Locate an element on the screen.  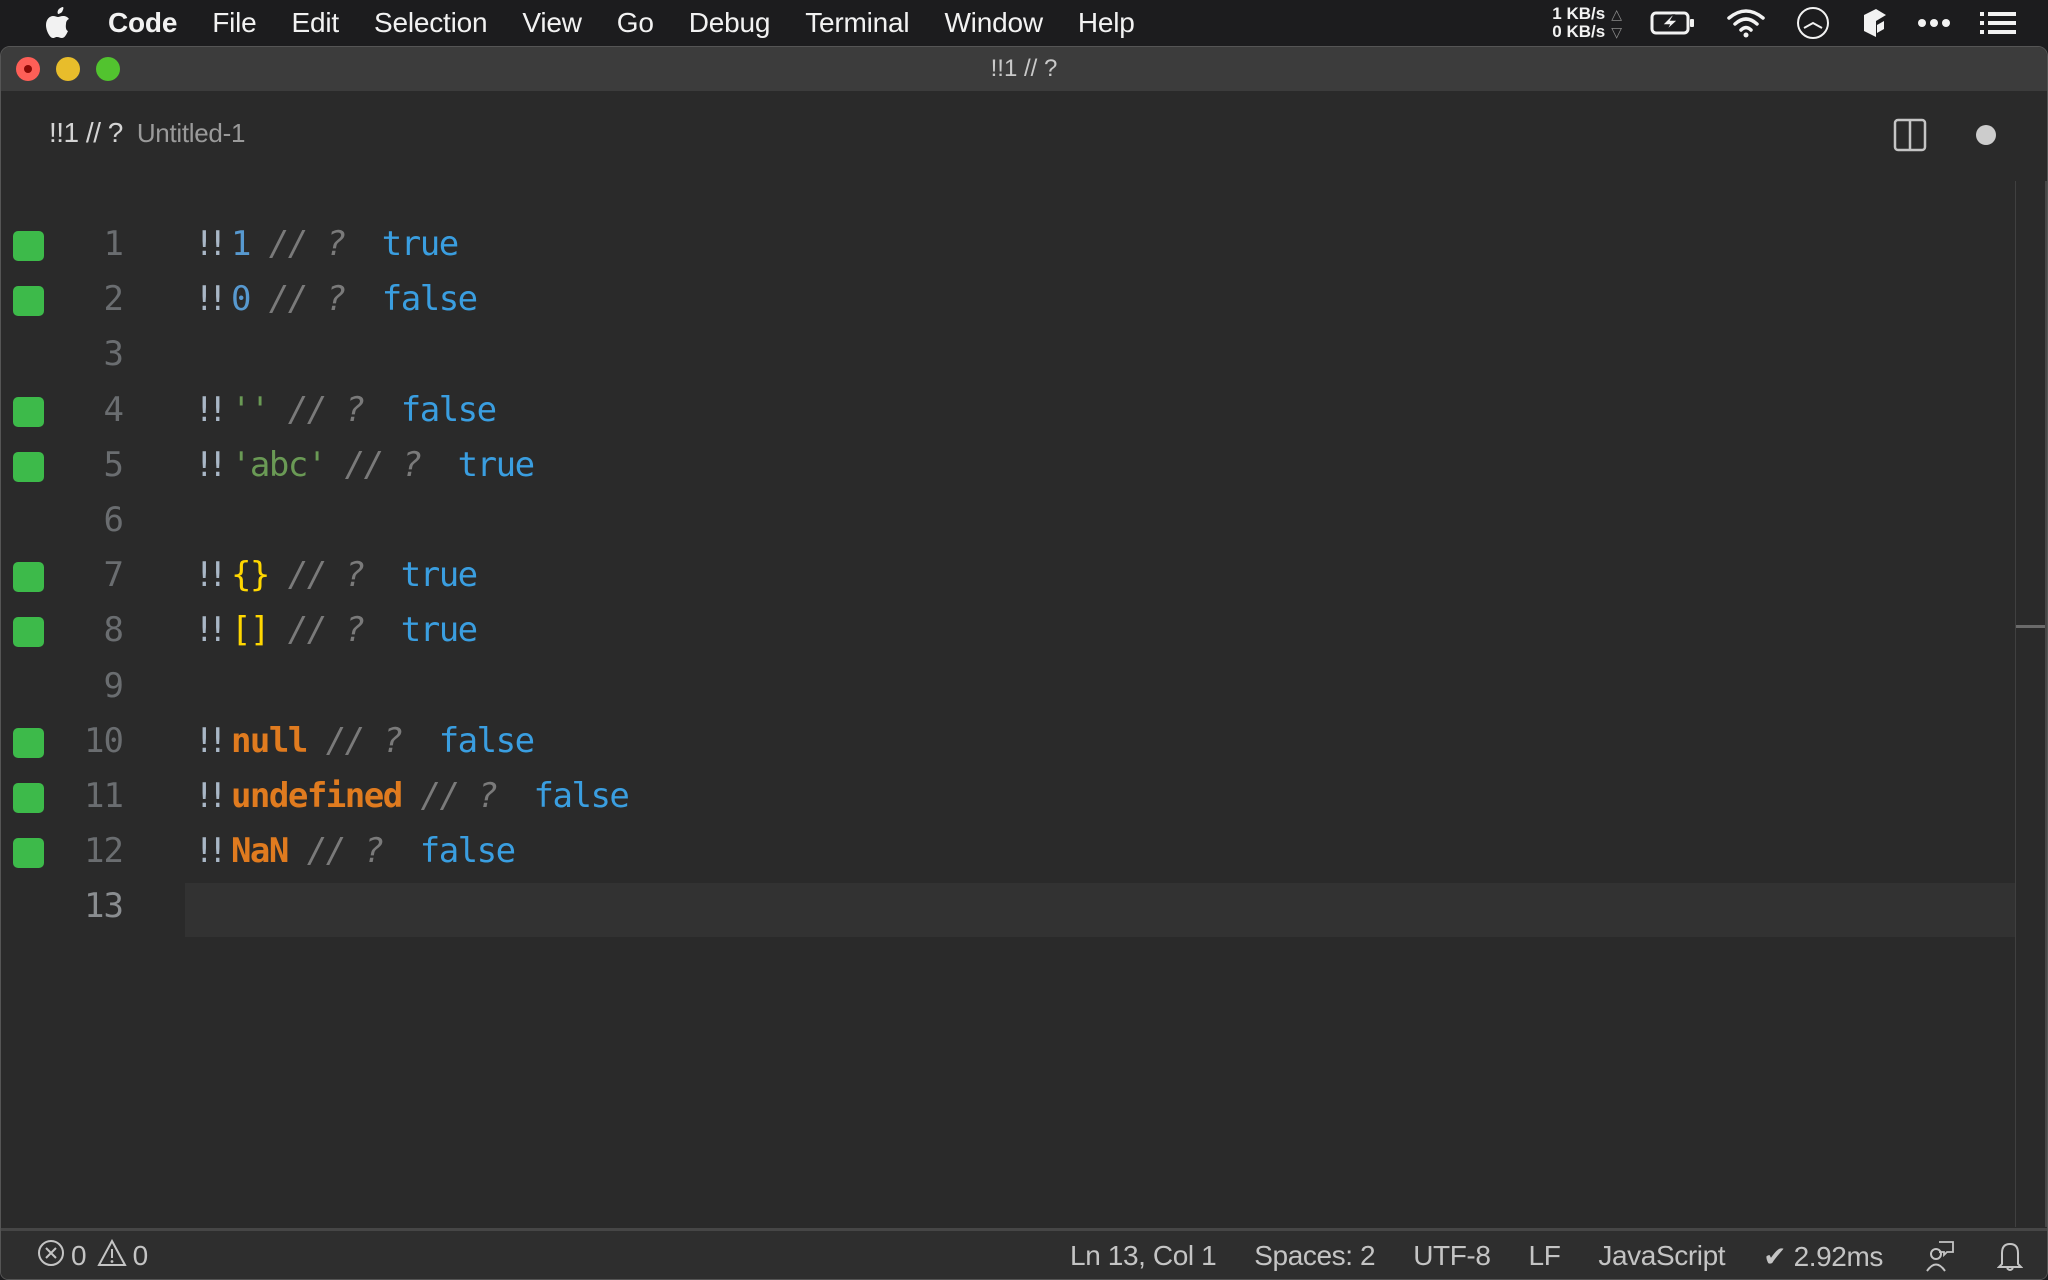
editor-line: 7!!{} // ? true is located at coordinates (1024, 576).